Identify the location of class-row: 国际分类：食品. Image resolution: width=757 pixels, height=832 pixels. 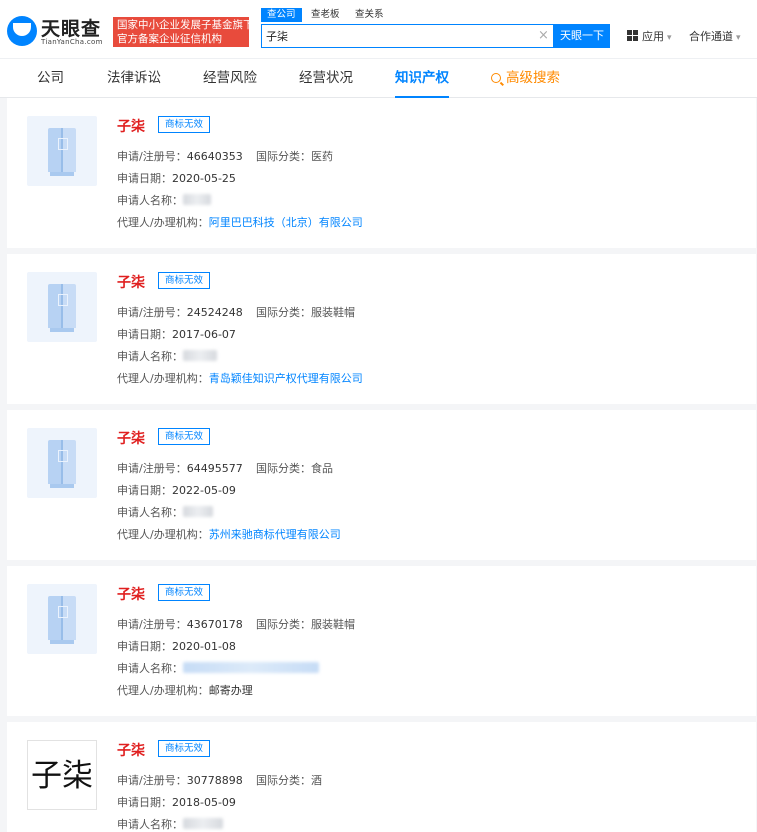
(294, 468).